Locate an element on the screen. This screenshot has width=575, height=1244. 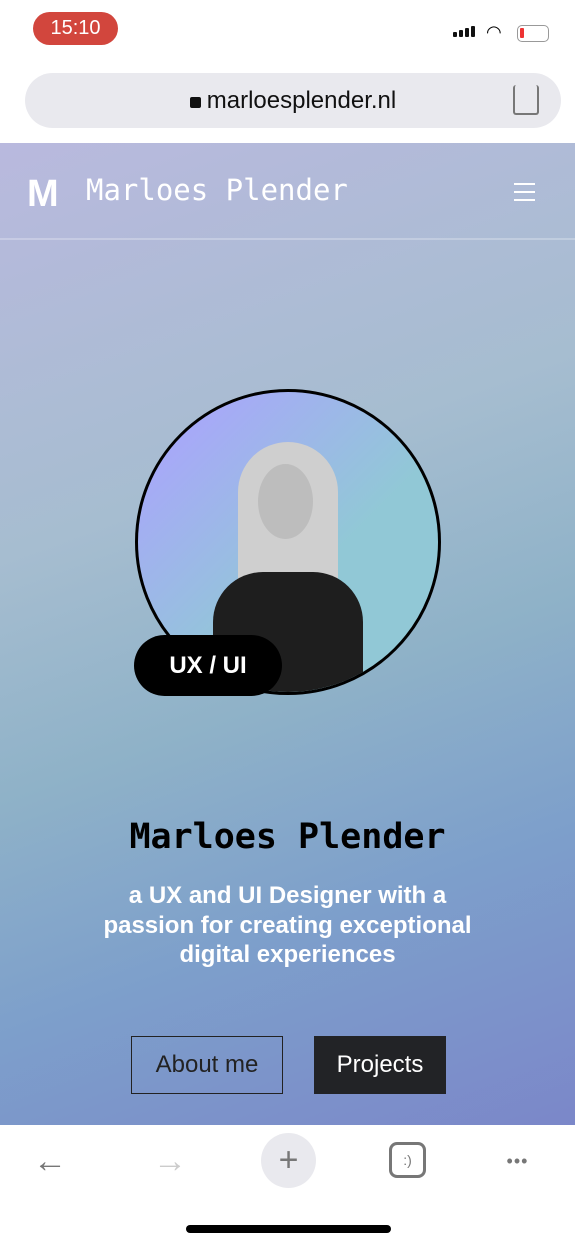
site-header: M Marloes Plender is located at coordinates (287, 191).